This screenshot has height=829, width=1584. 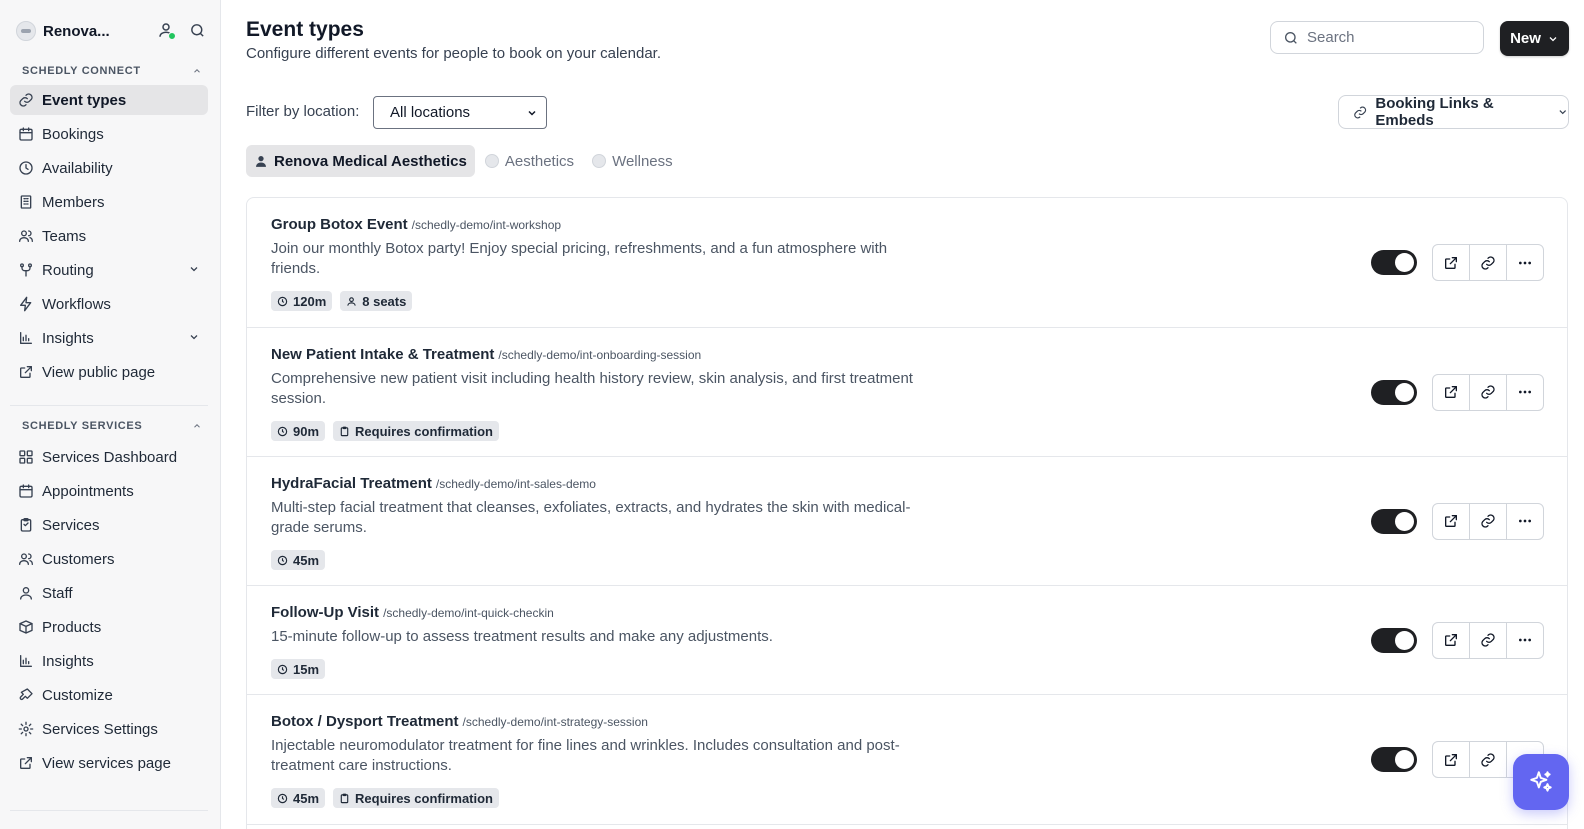 What do you see at coordinates (112, 71) in the screenshot?
I see `section-connect-label: SCHEDLY CONNECT` at bounding box center [112, 71].